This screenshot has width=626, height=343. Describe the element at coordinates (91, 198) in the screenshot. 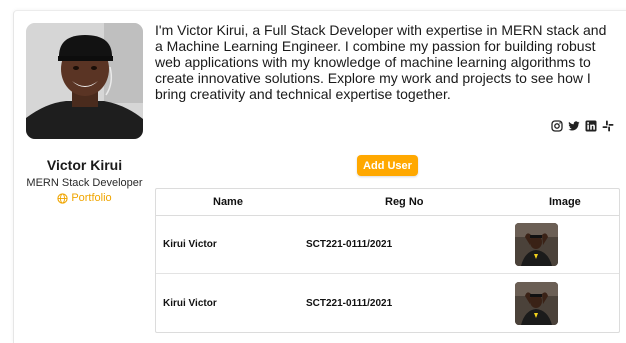

I see `portfolio-label: Portfolio` at that location.